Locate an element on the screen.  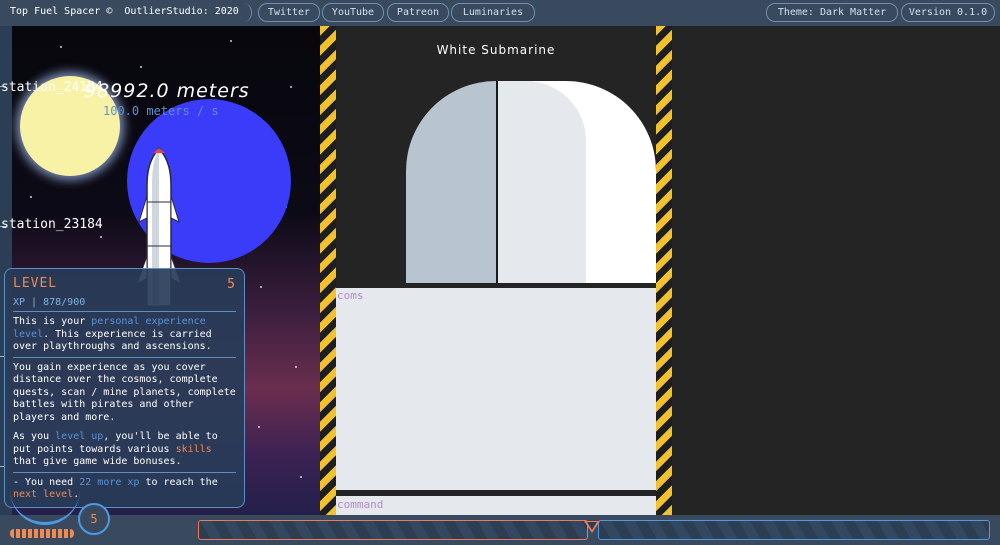
xp-progress: XP | 878/900 is located at coordinates (124, 304).